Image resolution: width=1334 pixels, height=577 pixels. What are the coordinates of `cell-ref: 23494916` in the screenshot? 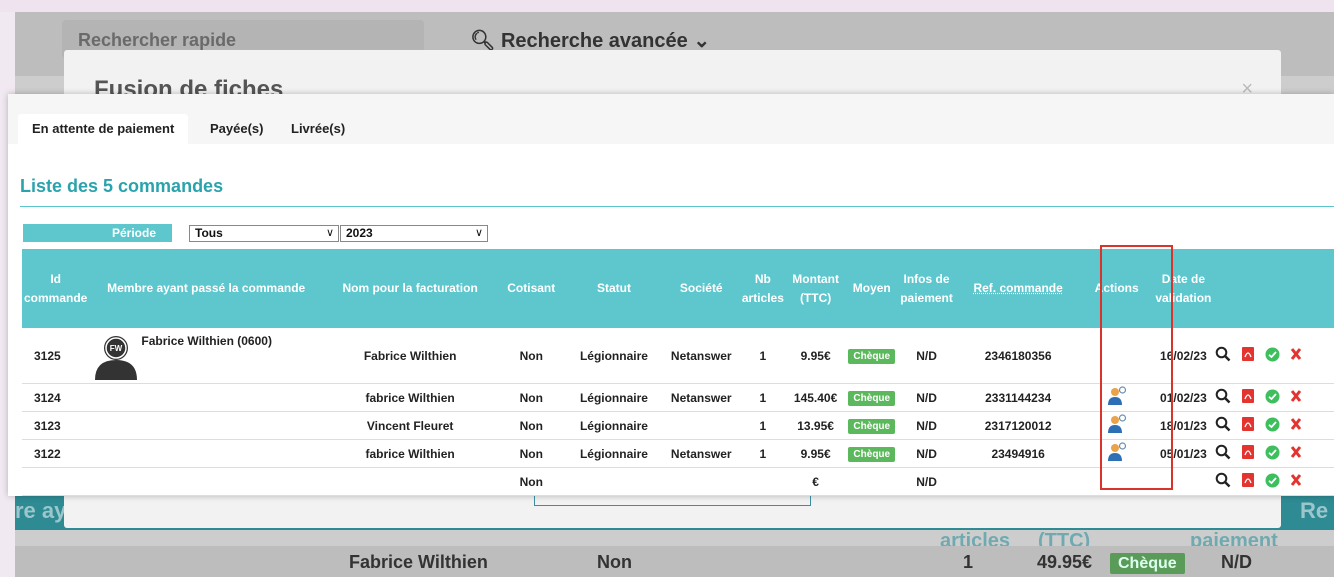 It's located at (1018, 453).